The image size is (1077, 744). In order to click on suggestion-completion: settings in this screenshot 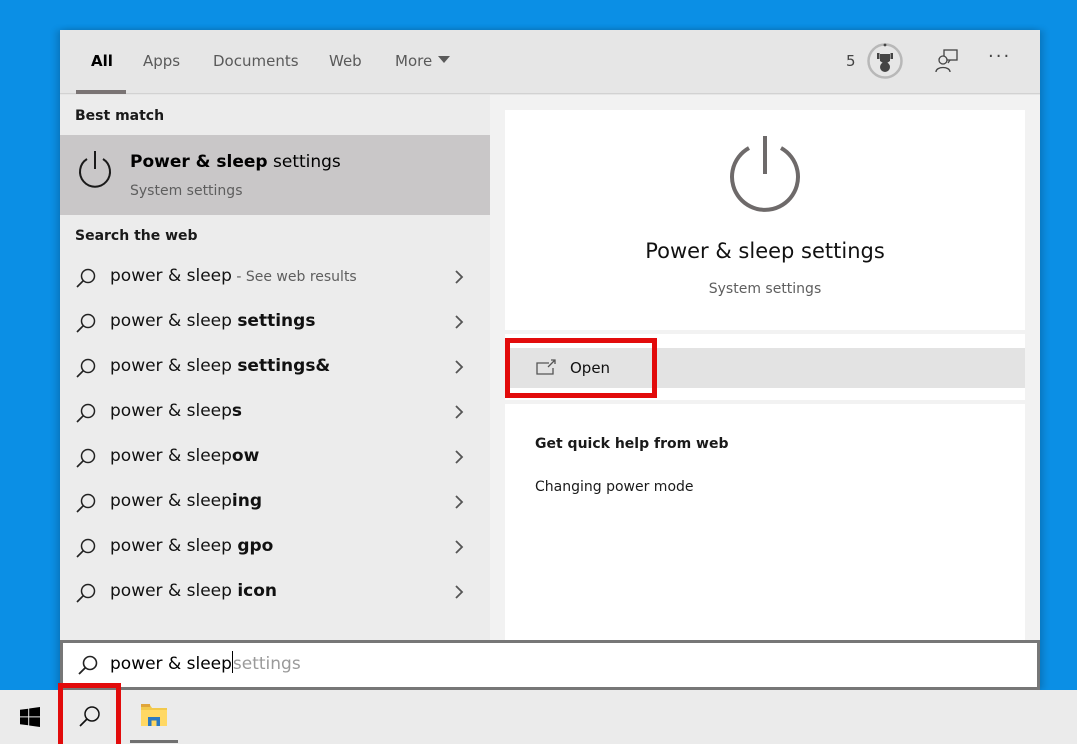, I will do `click(276, 321)`.